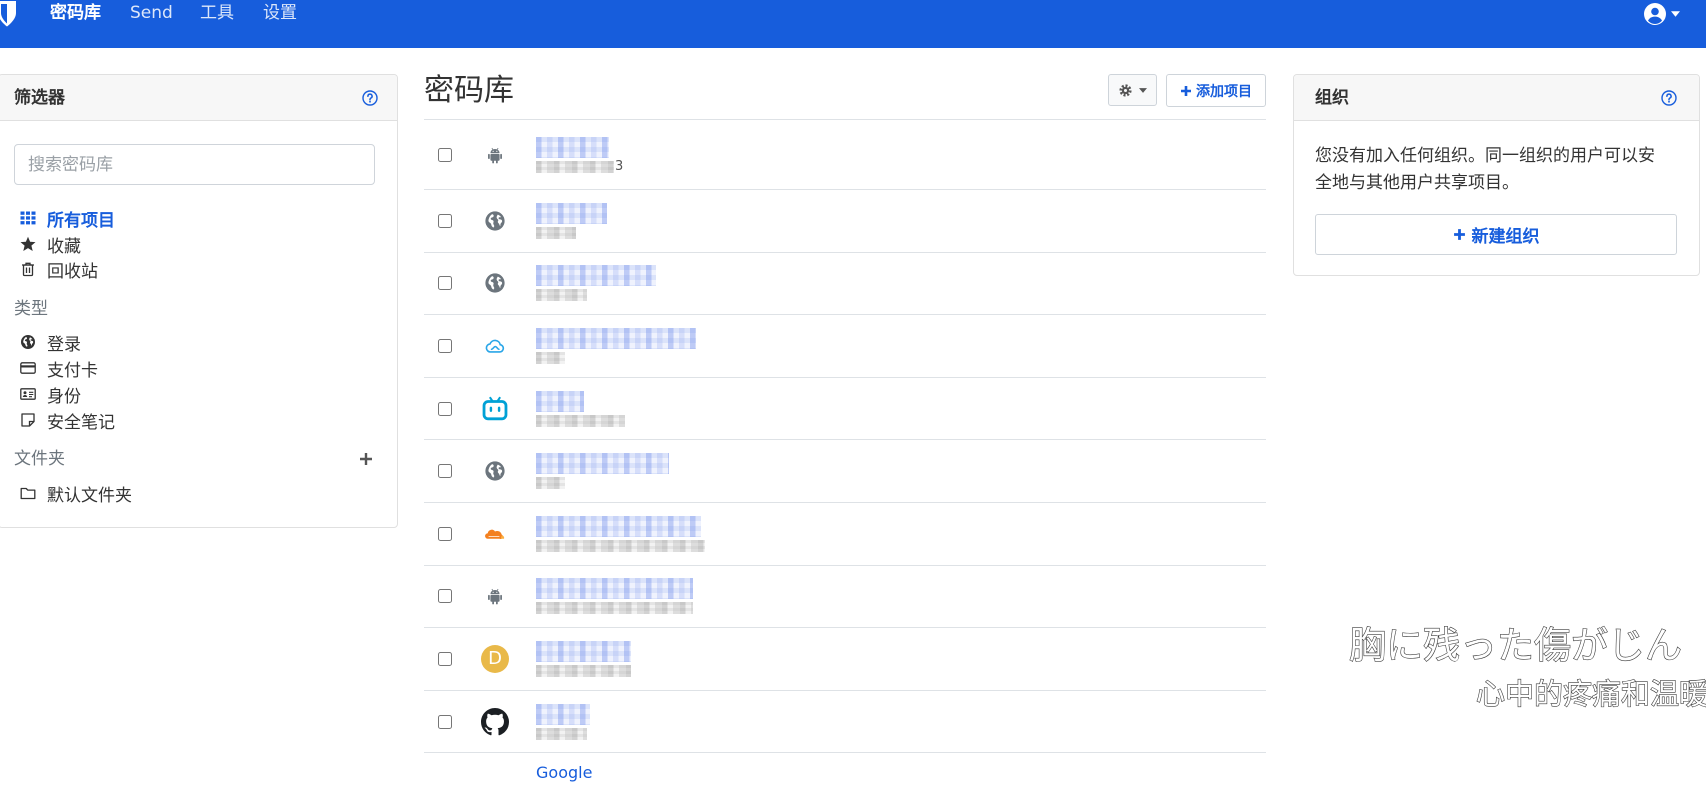  What do you see at coordinates (58, 368) in the screenshot?
I see `filter-type-card: 支付卡` at bounding box center [58, 368].